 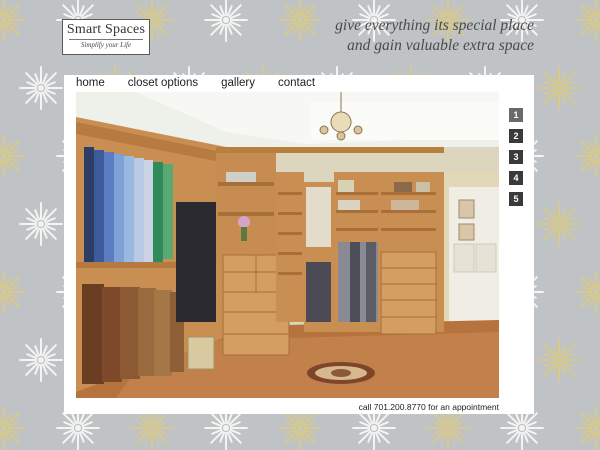 I want to click on logo: Smart Spaces Simplify your Life, so click(x=106, y=37).